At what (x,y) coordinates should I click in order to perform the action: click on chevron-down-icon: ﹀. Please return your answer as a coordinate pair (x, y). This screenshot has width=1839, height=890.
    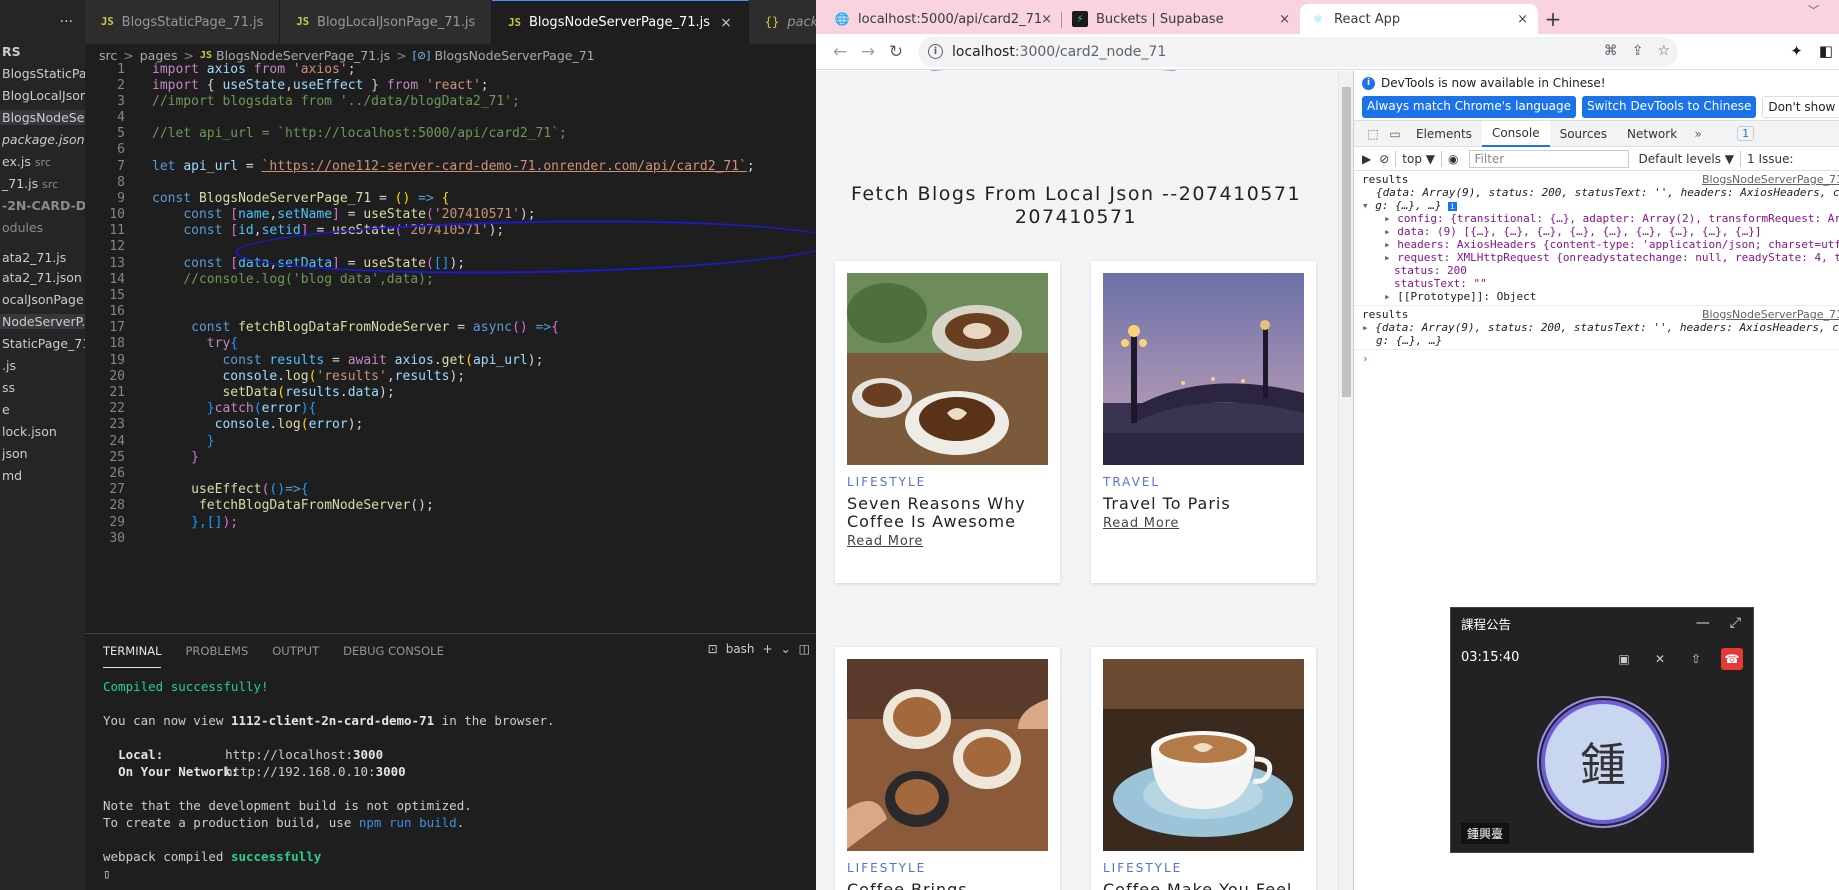
    Looking at the image, I should click on (1813, 10).